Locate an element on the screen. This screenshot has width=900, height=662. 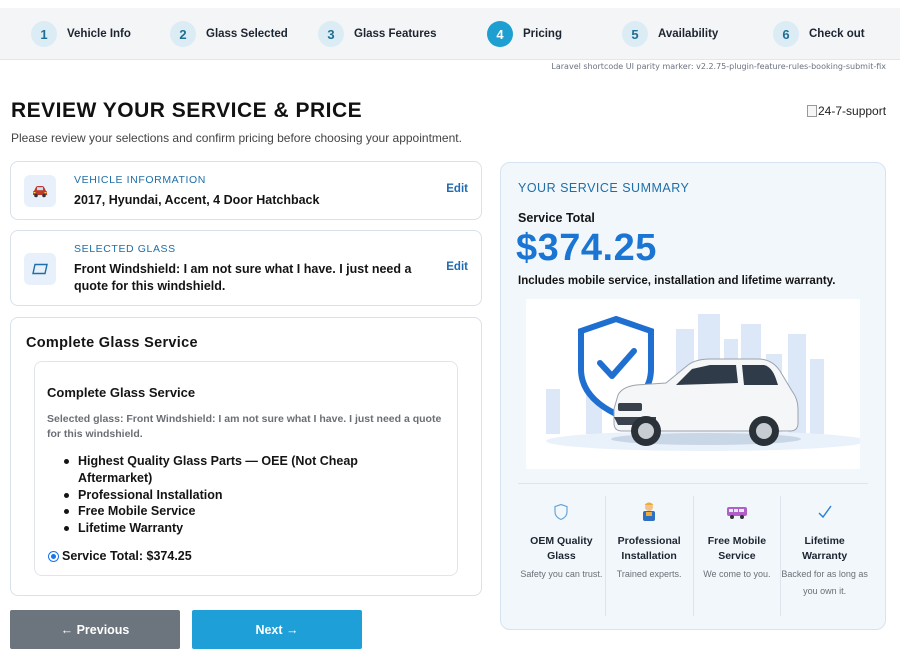
feature-title: Professional Installation is located at coordinates (649, 548).